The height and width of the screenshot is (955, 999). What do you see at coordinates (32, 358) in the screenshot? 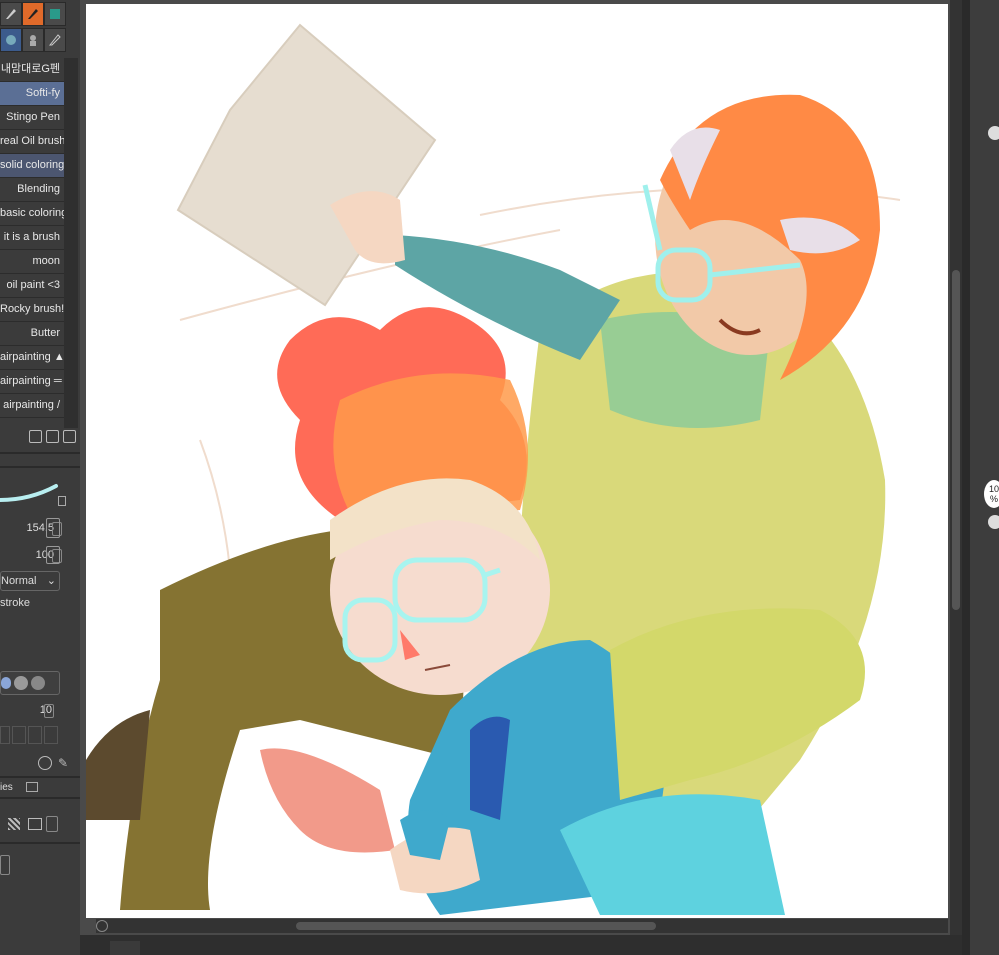
I see `brush-item: airpainting ▲` at bounding box center [32, 358].